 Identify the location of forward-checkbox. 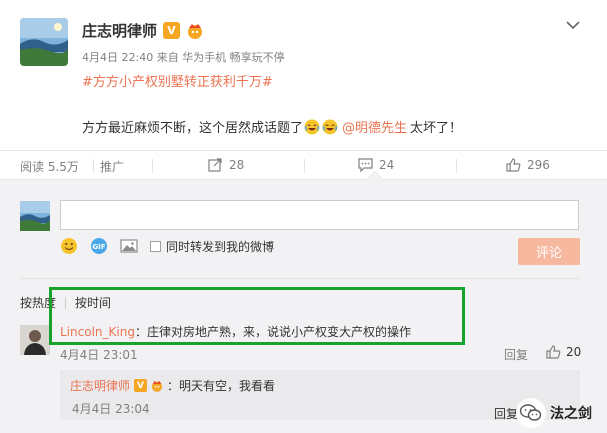
(155, 246).